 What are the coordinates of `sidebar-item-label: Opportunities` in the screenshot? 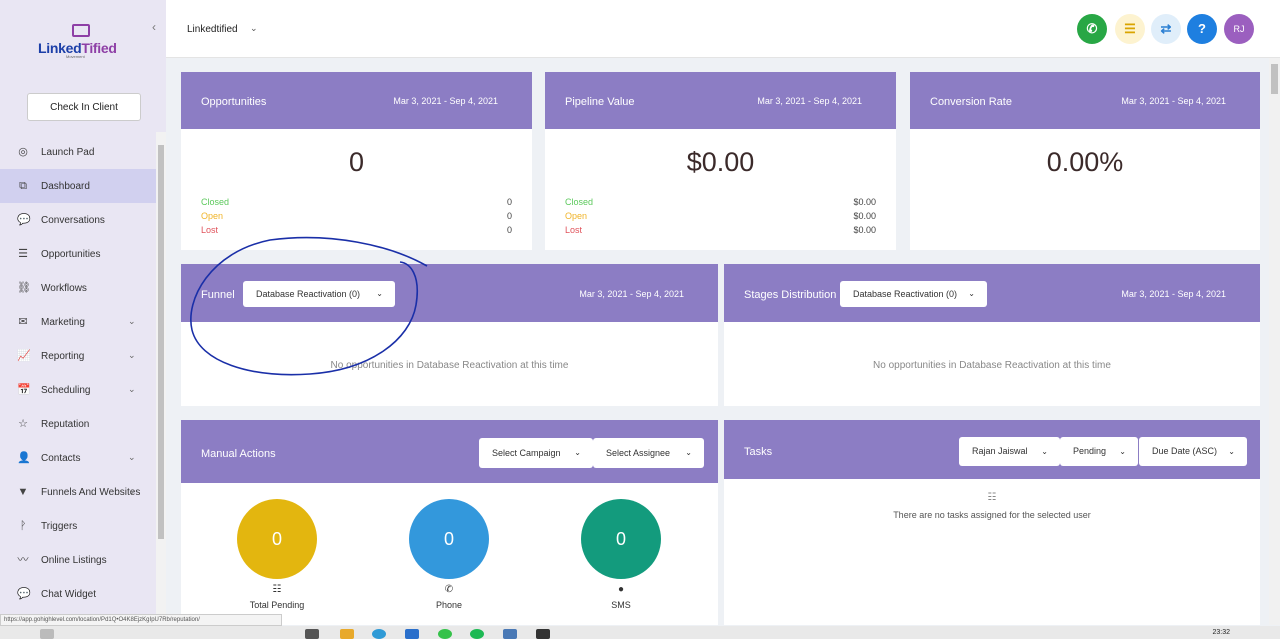 It's located at (71, 254).